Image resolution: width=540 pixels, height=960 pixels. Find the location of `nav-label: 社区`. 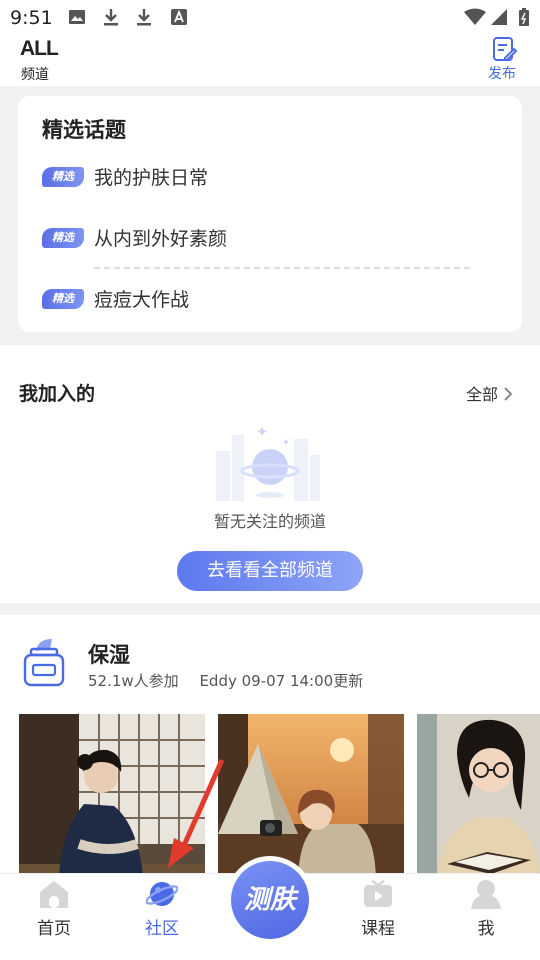

nav-label: 社区 is located at coordinates (162, 929).